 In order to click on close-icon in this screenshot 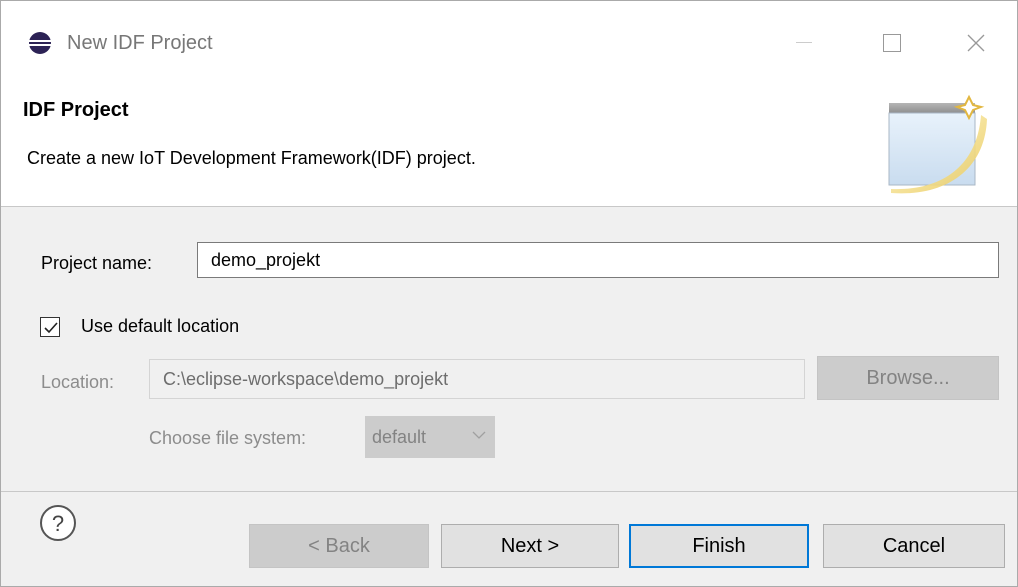, I will do `click(976, 43)`.